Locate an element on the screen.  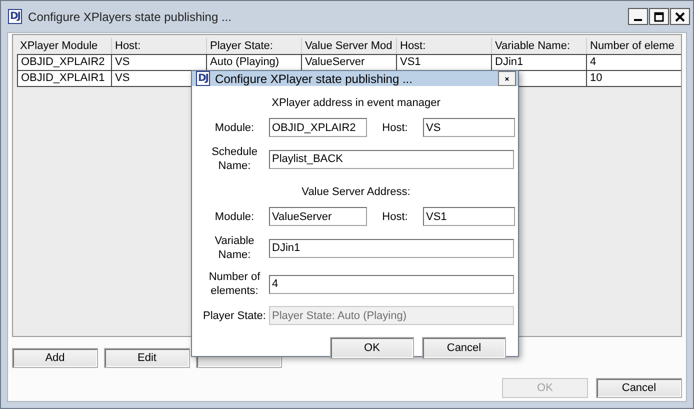
minimize-icon is located at coordinates (638, 19).